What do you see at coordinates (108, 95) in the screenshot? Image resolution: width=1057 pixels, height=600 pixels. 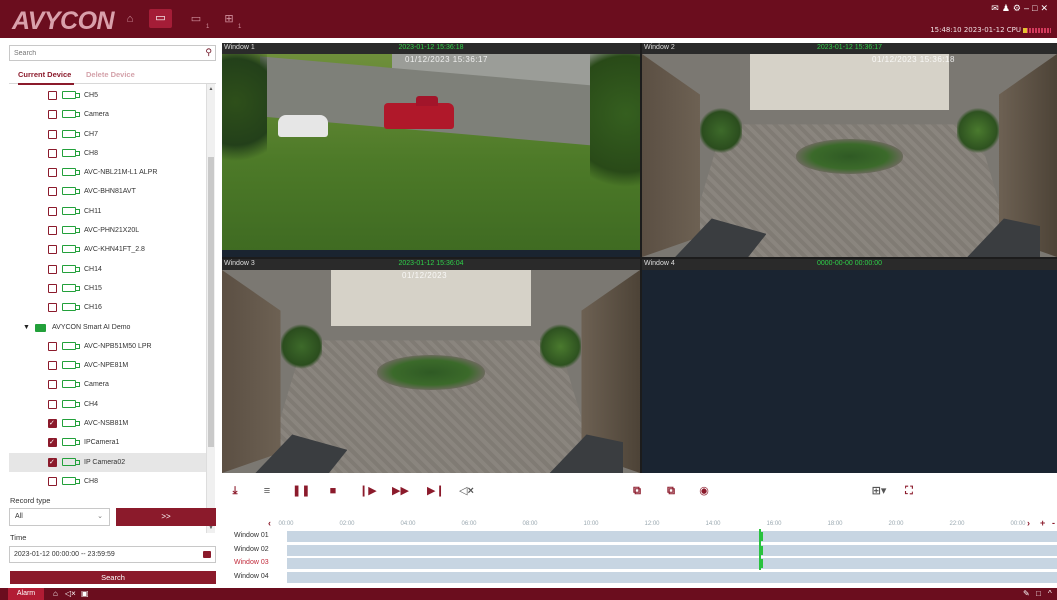 I see `tree-channel-row: CH5` at bounding box center [108, 95].